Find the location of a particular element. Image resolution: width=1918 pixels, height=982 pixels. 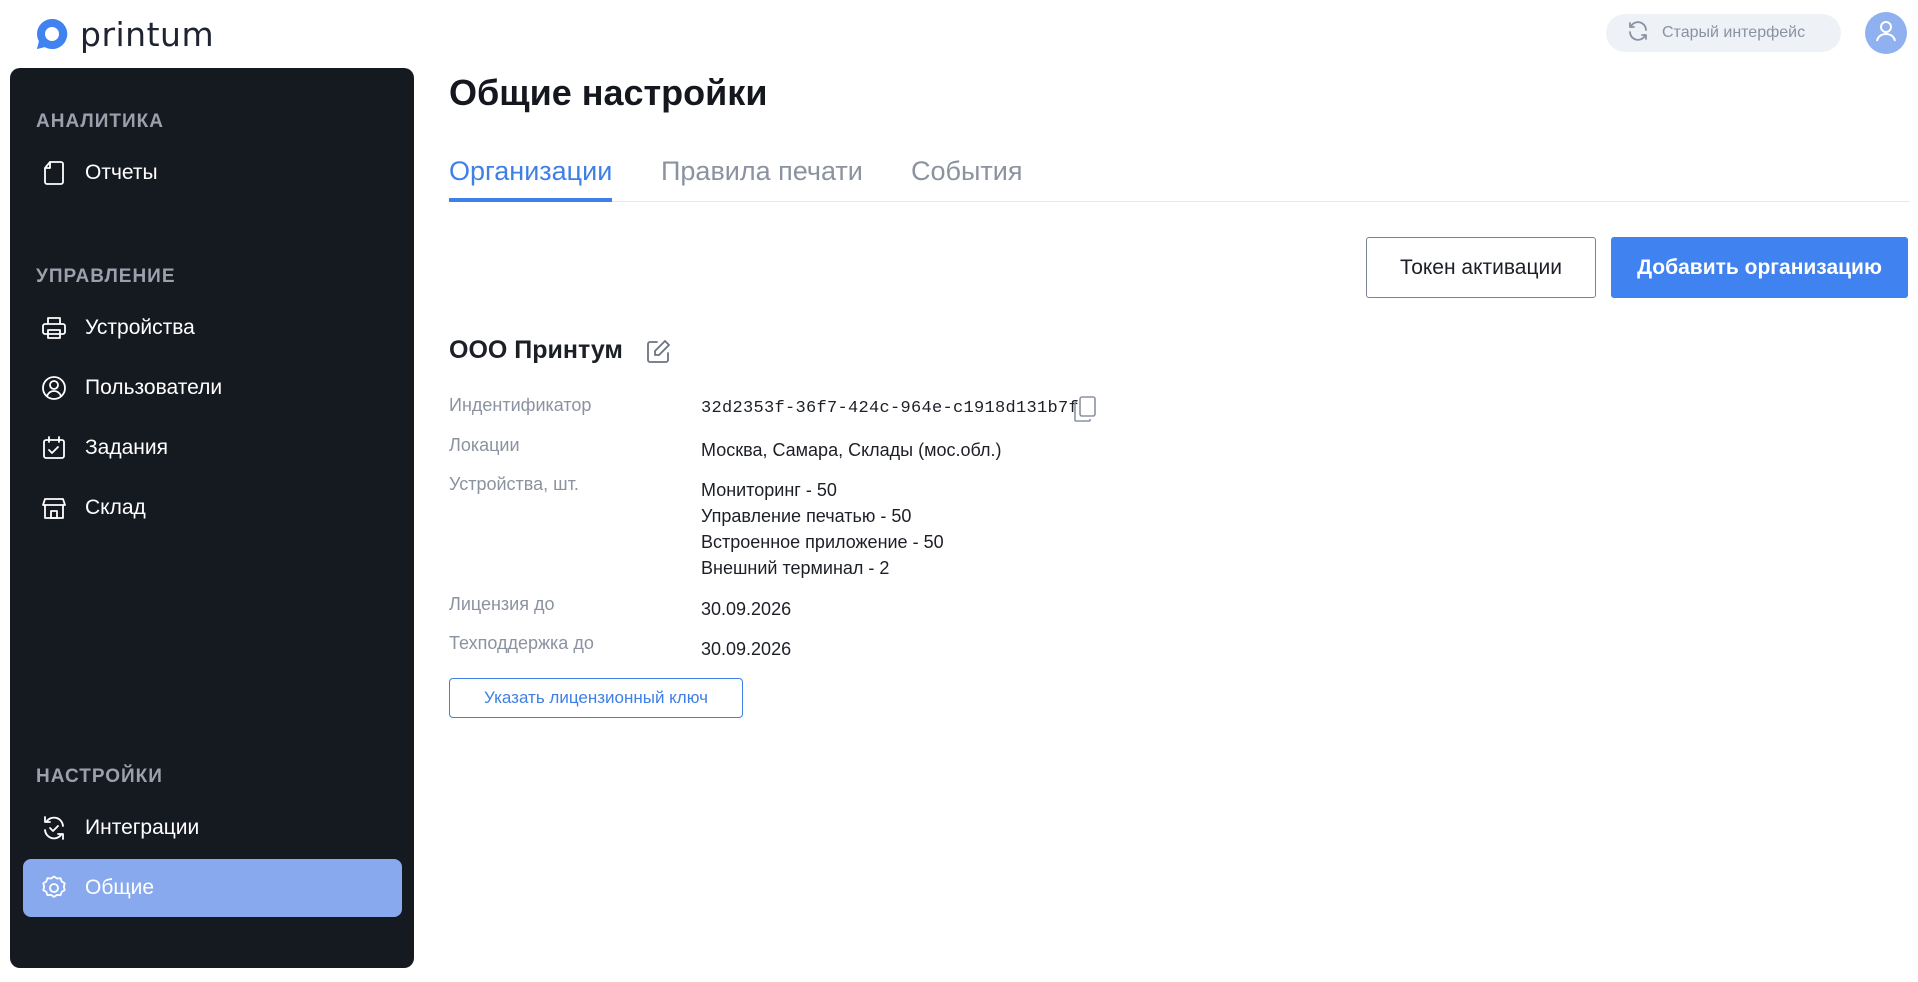

section-title-settings: НАСТРОЙКИ is located at coordinates (99, 776).